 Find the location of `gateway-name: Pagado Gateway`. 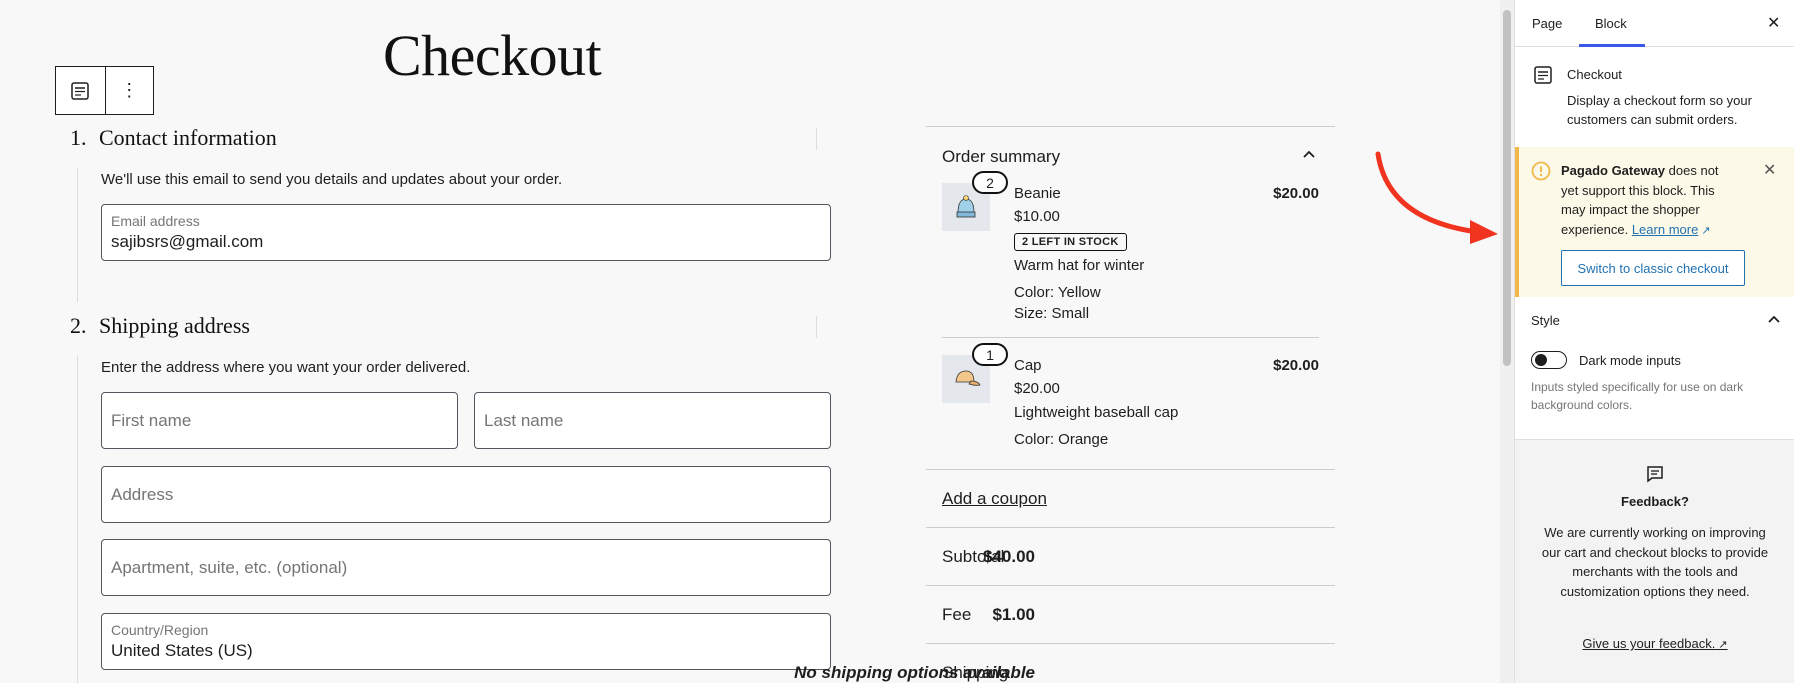

gateway-name: Pagado Gateway is located at coordinates (1613, 170).